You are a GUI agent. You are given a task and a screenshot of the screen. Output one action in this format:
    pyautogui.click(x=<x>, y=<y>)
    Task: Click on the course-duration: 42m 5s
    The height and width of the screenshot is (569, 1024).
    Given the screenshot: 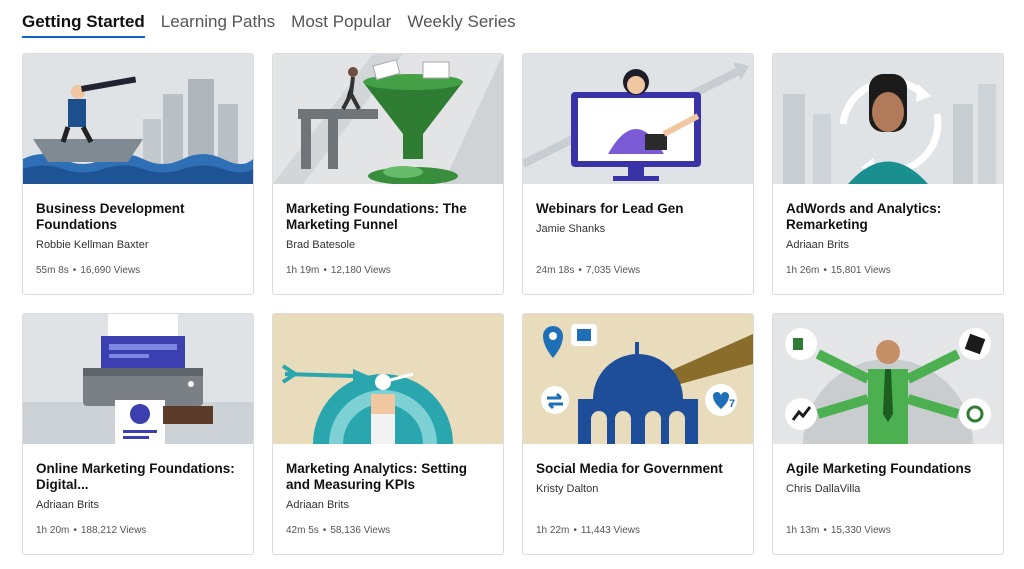 What is the action you would take?
    pyautogui.click(x=302, y=530)
    